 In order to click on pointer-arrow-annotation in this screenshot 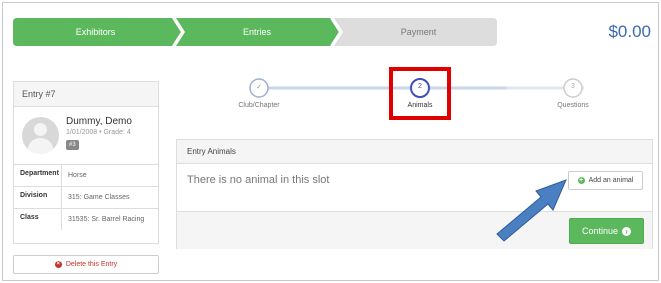, I will do `click(531, 210)`.